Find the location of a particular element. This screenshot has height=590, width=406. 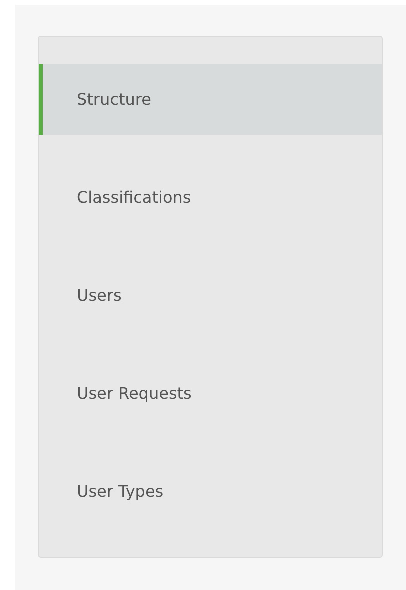

menu-item: Users is located at coordinates (210, 295).